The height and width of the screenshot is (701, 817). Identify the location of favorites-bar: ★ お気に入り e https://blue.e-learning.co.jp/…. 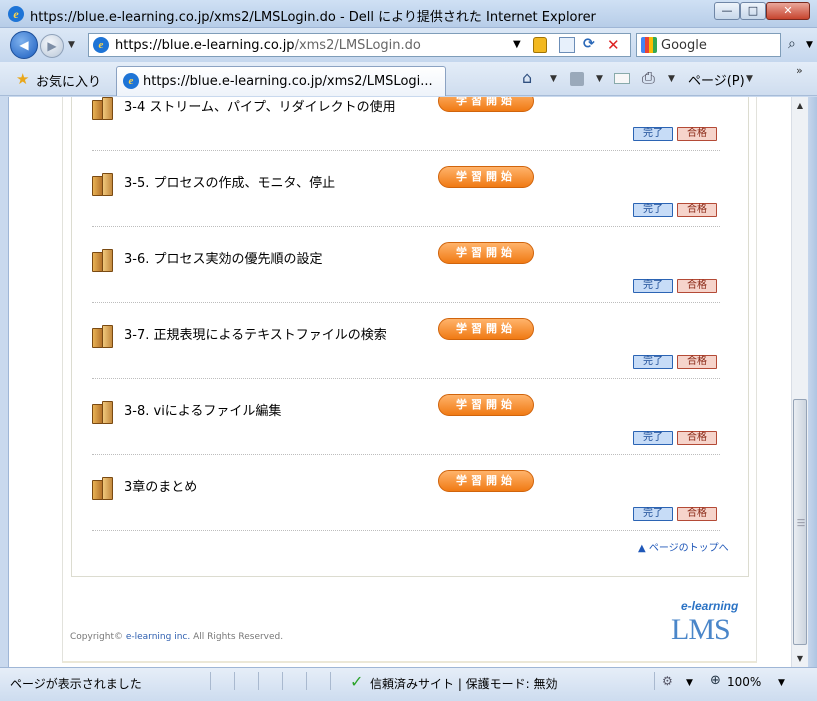
(408, 79).